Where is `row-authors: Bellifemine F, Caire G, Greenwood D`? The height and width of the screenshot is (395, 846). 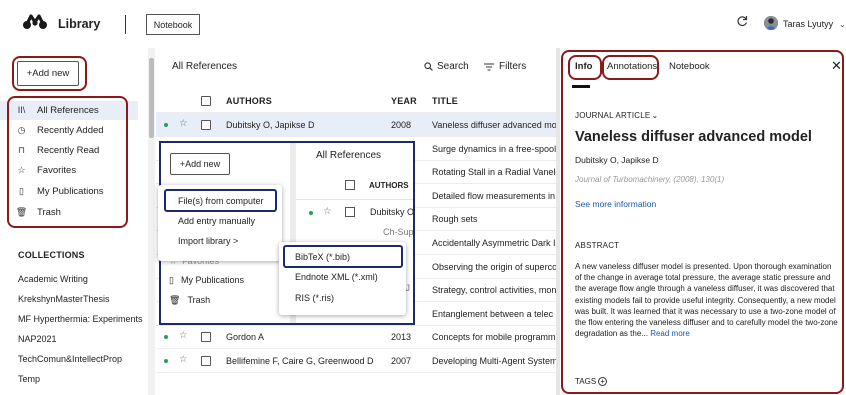
row-authors: Bellifemine F, Caire G, Greenwood D is located at coordinates (300, 361).